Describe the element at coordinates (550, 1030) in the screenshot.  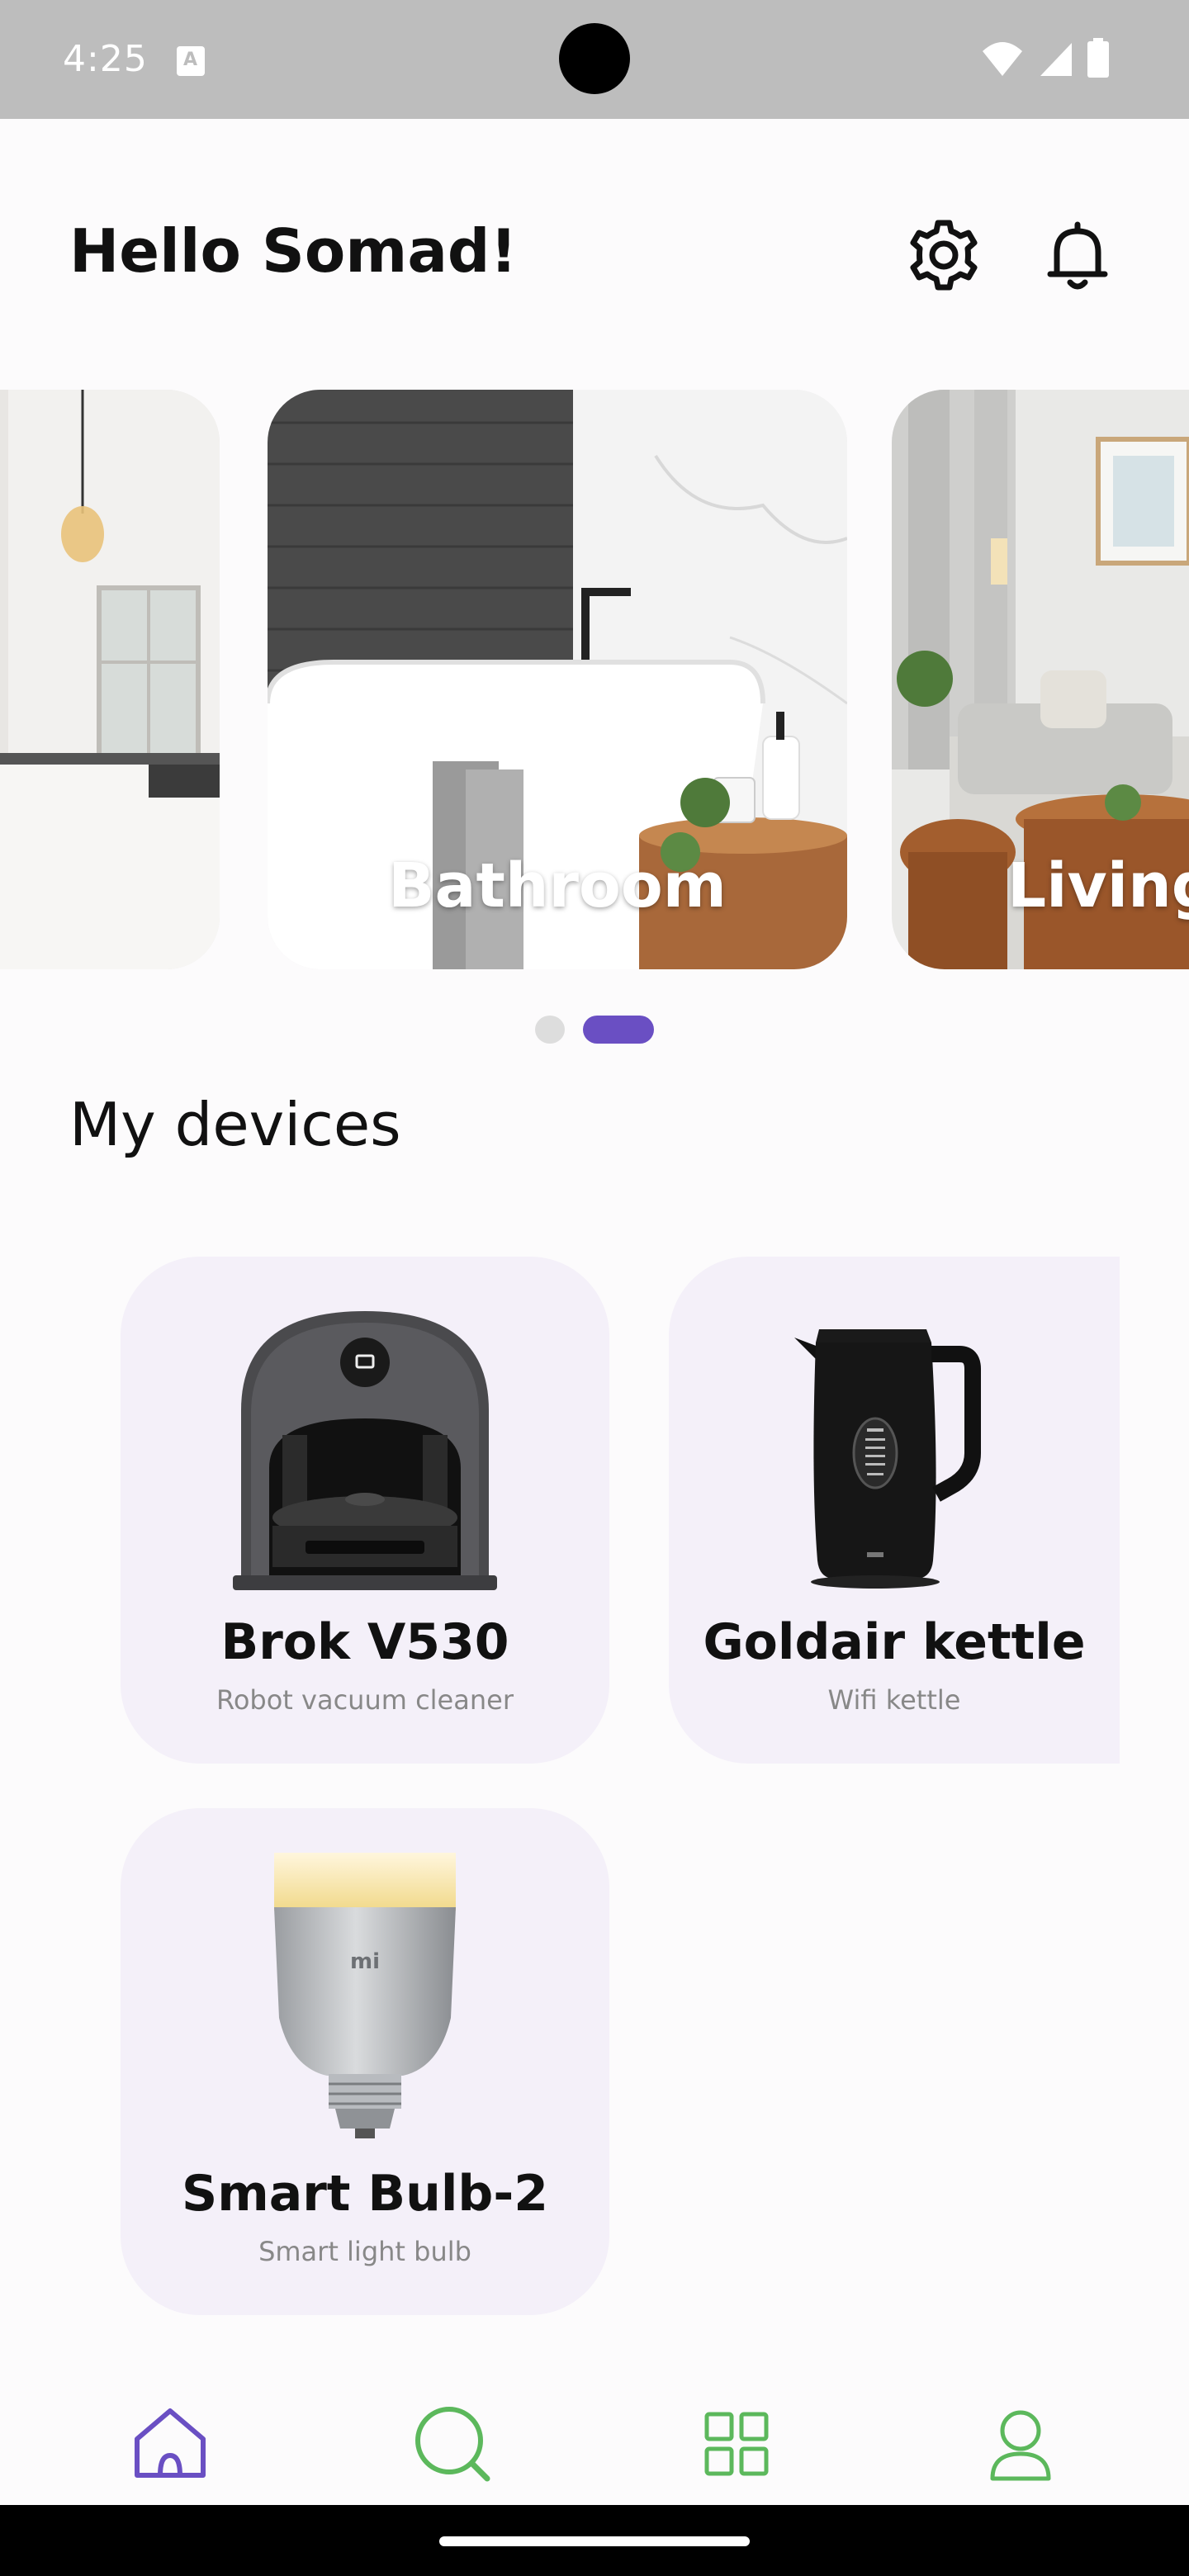
I see `carousel-dot` at that location.